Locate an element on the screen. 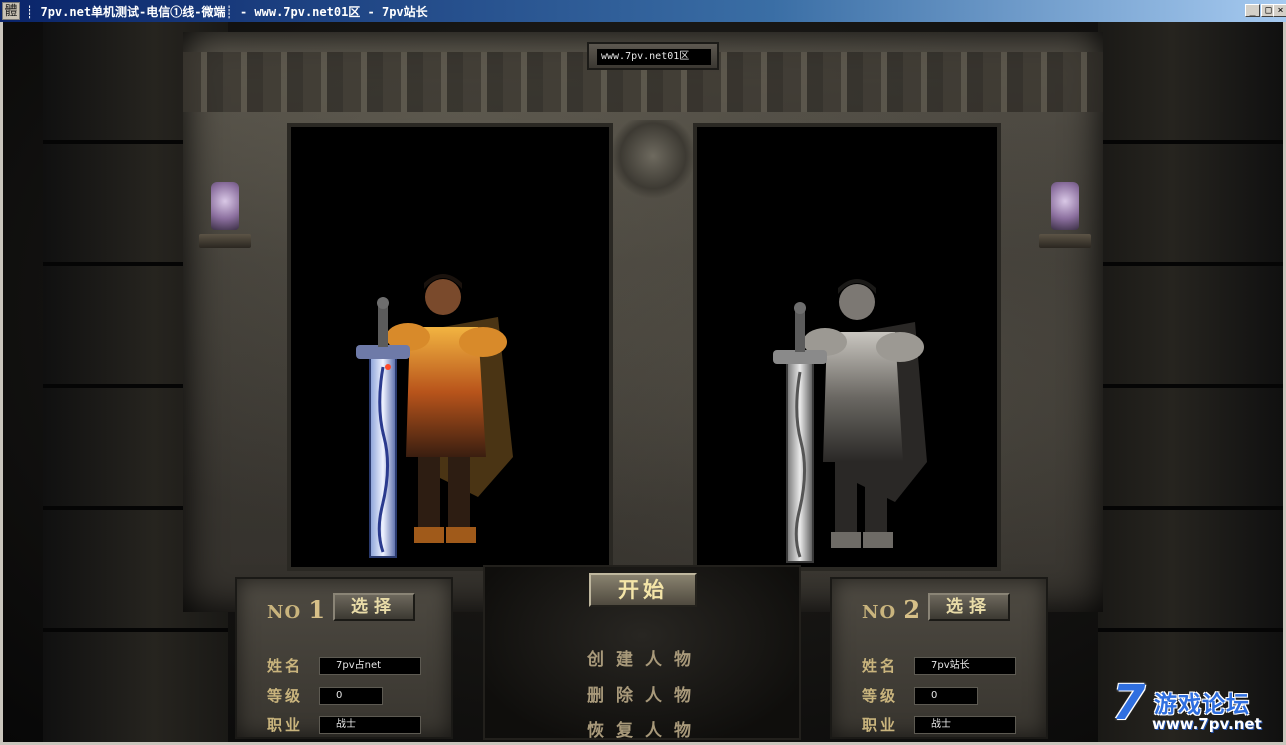 This screenshot has height=745, width=1286. torch-left is located at coordinates (225, 222).